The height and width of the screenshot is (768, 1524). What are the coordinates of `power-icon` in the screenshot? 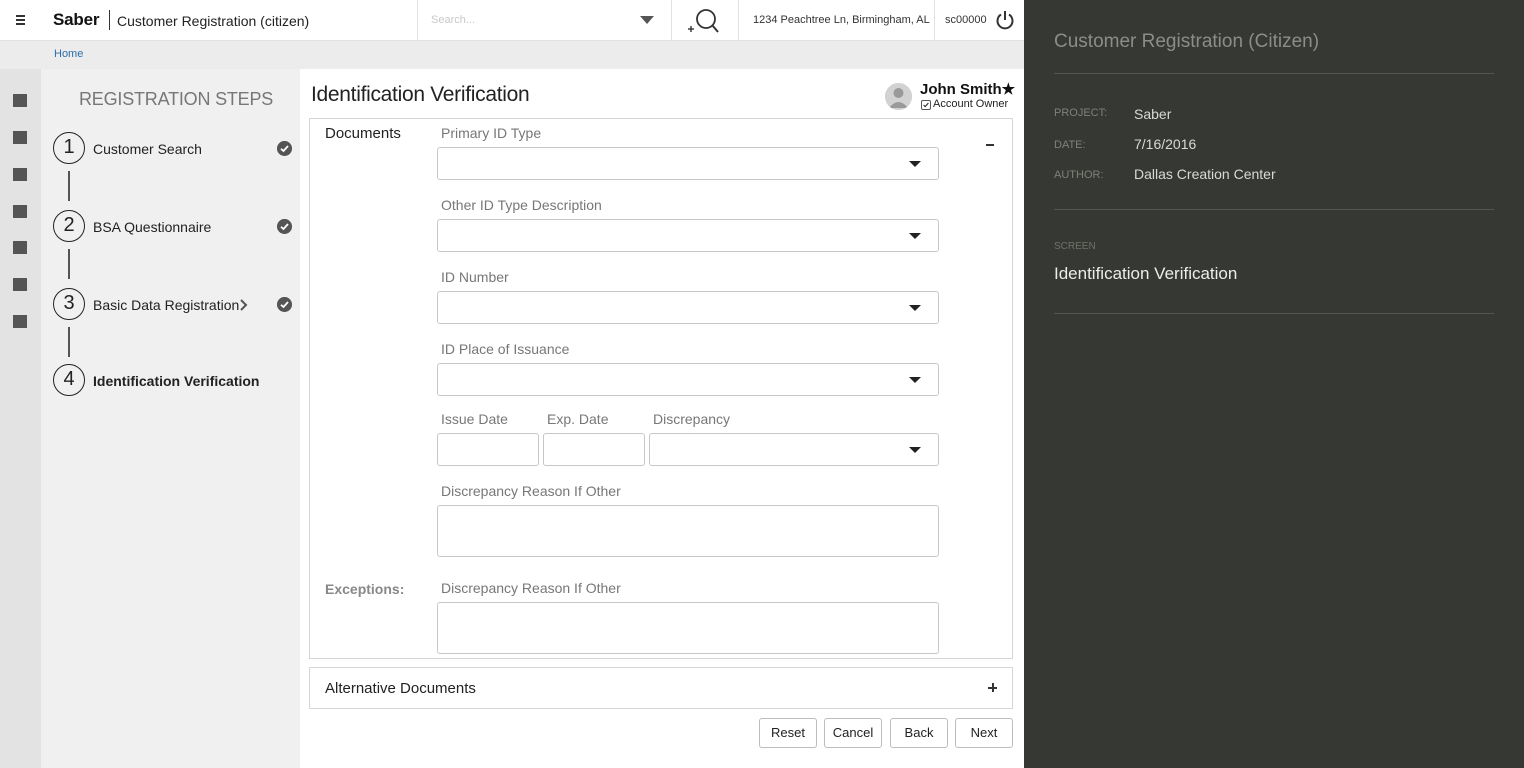 It's located at (1005, 20).